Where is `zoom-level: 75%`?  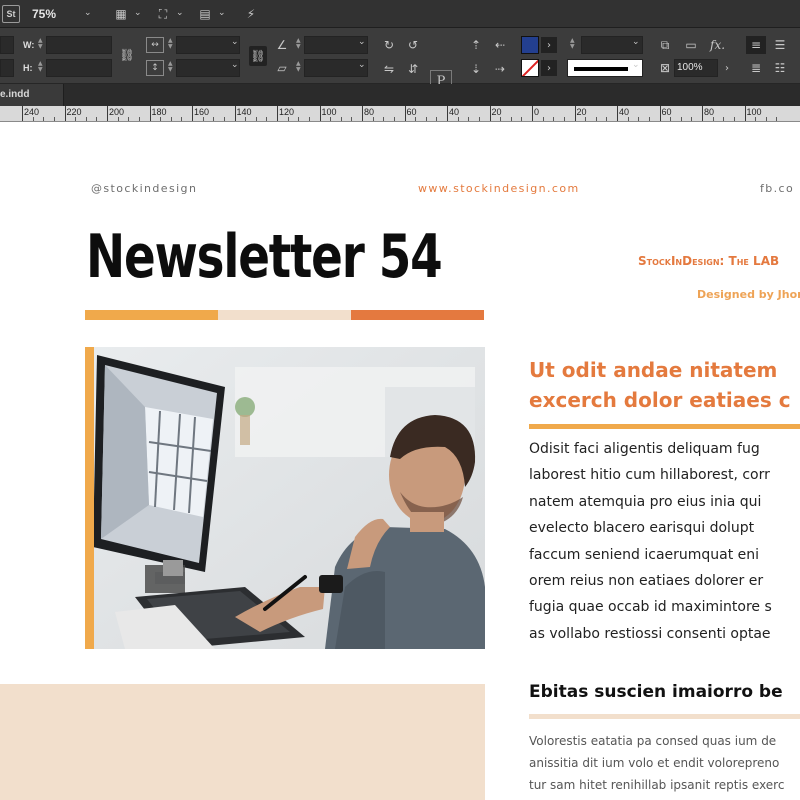
zoom-level: 75% is located at coordinates (44, 14).